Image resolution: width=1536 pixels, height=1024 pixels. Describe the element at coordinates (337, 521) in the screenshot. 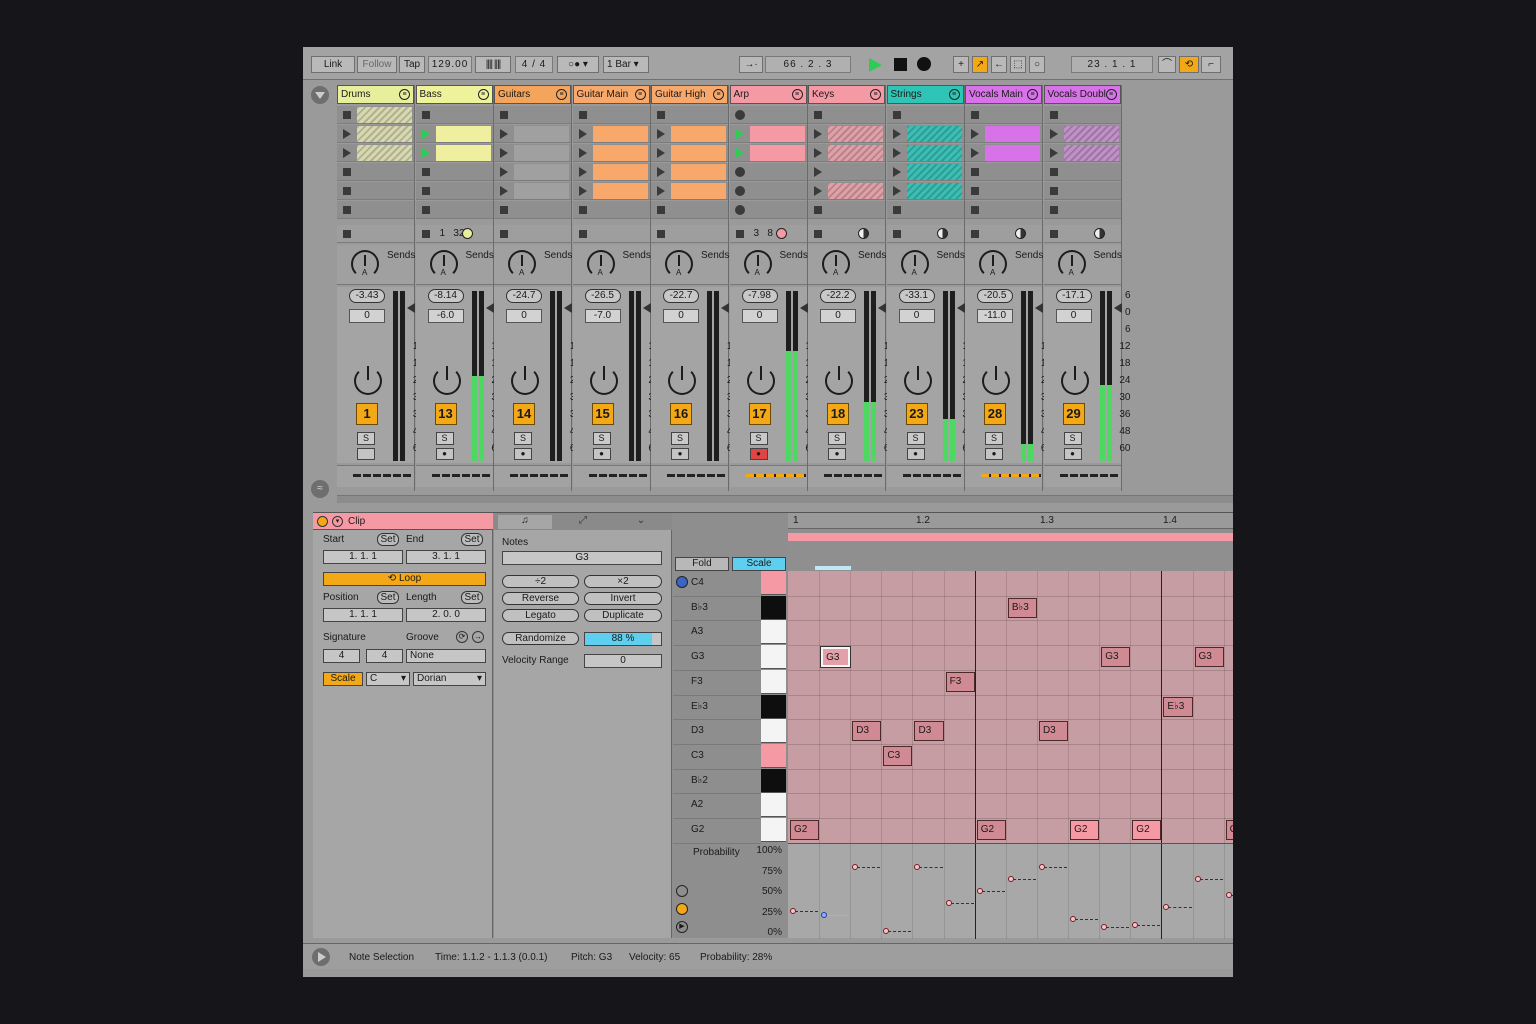

I see `clip-menu-icon: ▾` at that location.